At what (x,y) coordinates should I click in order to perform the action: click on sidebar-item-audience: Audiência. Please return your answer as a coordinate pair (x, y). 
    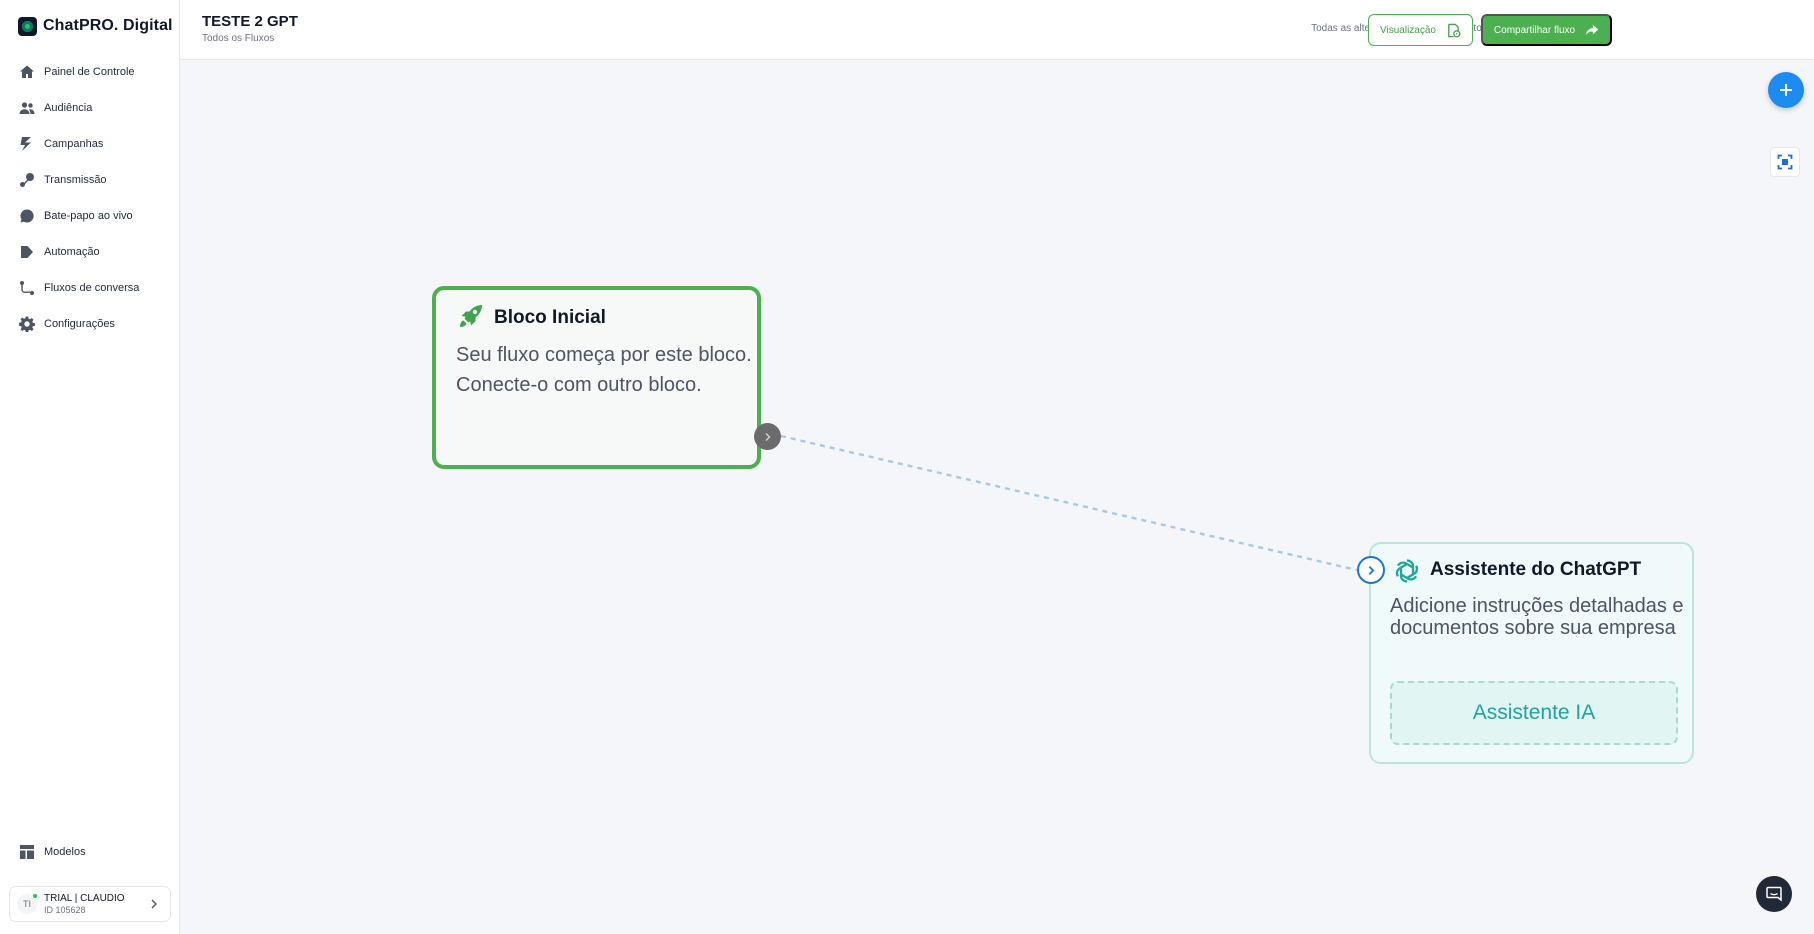
    Looking at the image, I should click on (89, 108).